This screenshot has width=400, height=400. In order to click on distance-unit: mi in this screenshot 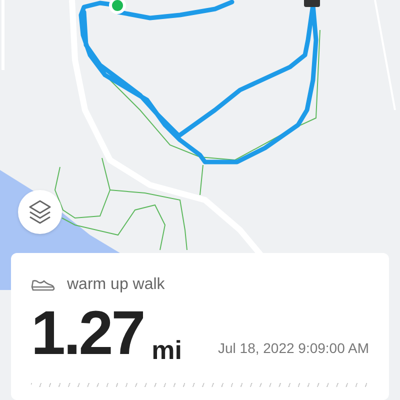, I will do `click(167, 350)`.